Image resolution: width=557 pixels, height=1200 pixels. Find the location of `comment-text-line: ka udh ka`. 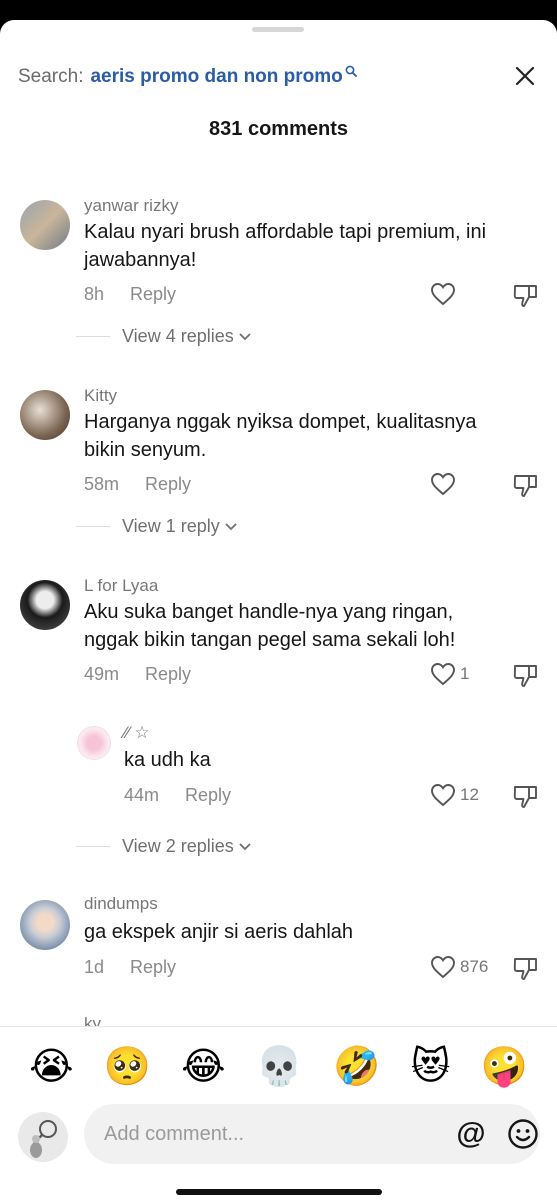

comment-text-line: ka udh ka is located at coordinates (167, 760).